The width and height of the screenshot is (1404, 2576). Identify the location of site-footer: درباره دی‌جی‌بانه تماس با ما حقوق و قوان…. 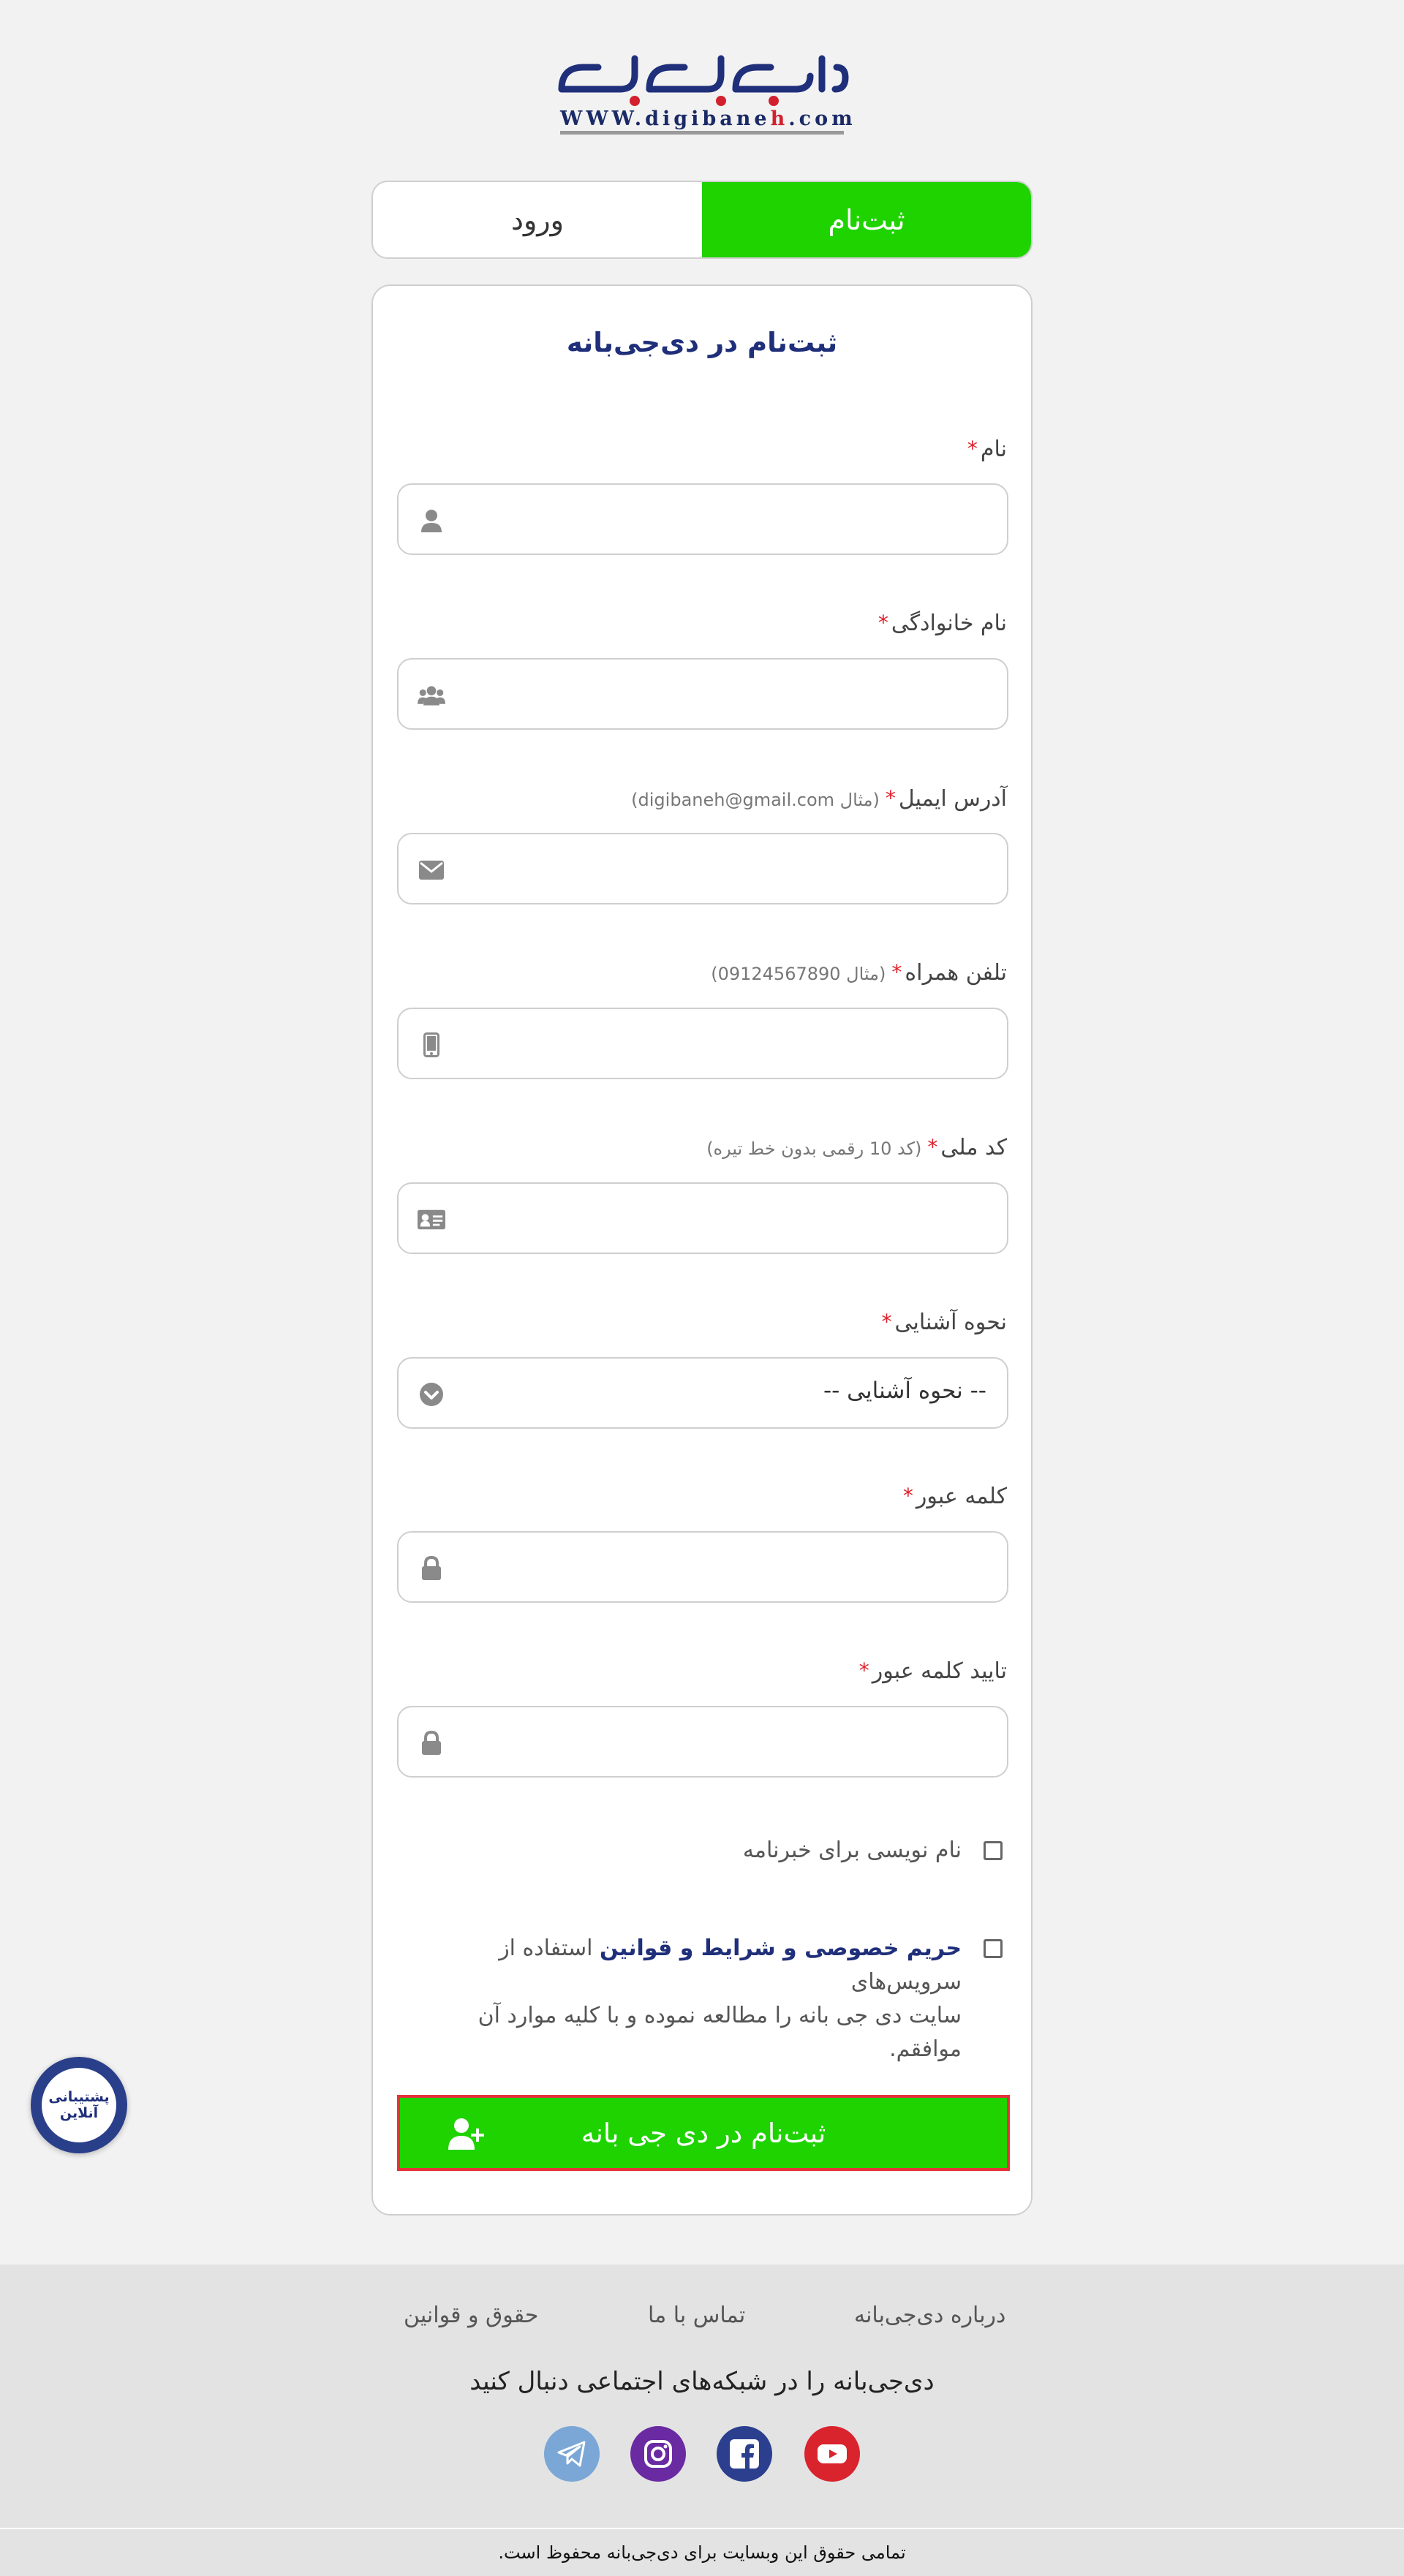
(702, 2420).